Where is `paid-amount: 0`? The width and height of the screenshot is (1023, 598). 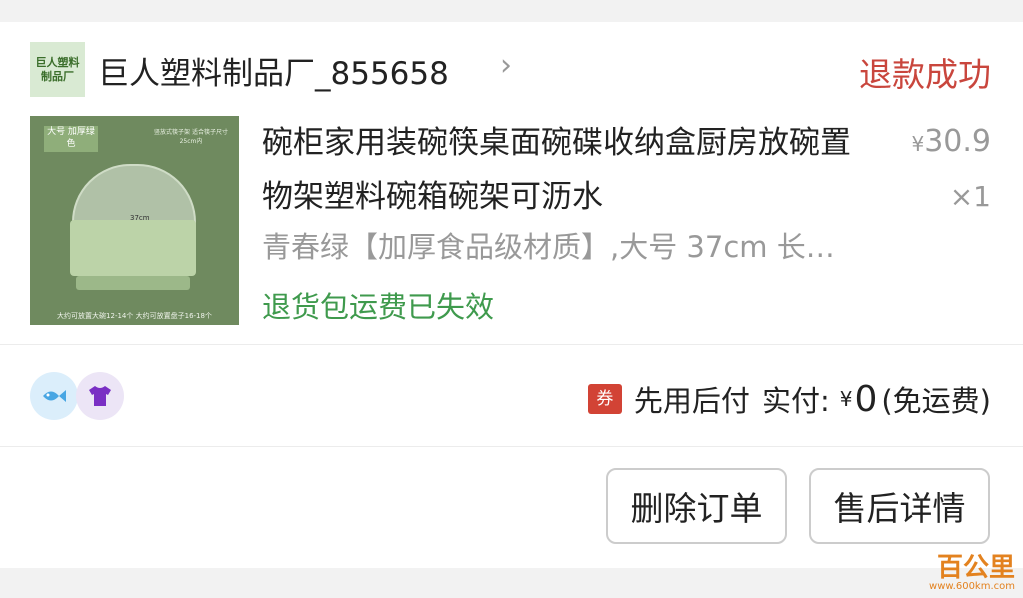
paid-amount: 0 is located at coordinates (866, 399).